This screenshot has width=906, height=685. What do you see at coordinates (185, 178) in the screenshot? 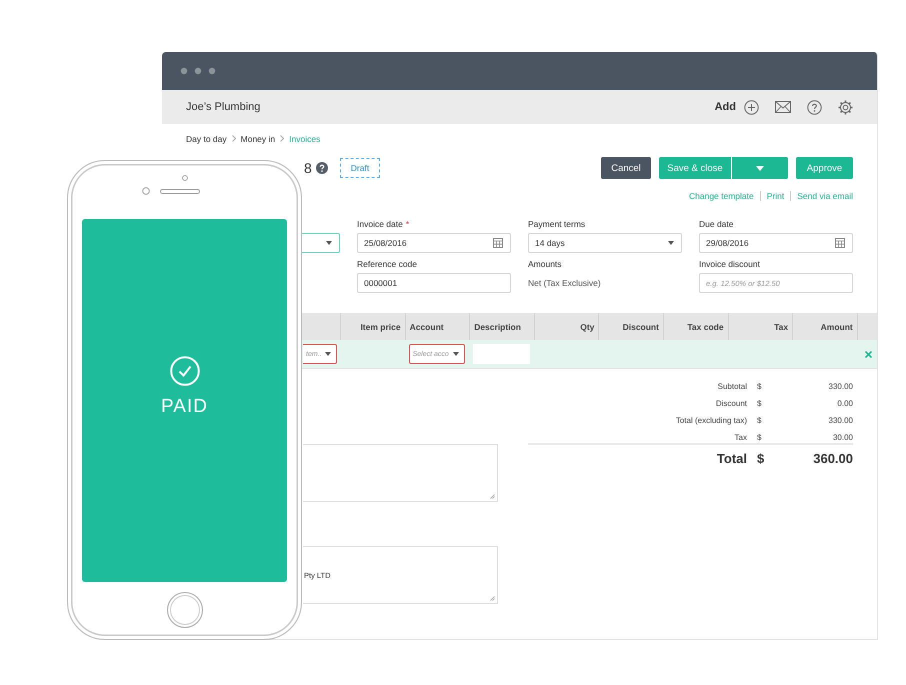
I see `camera-icon` at bounding box center [185, 178].